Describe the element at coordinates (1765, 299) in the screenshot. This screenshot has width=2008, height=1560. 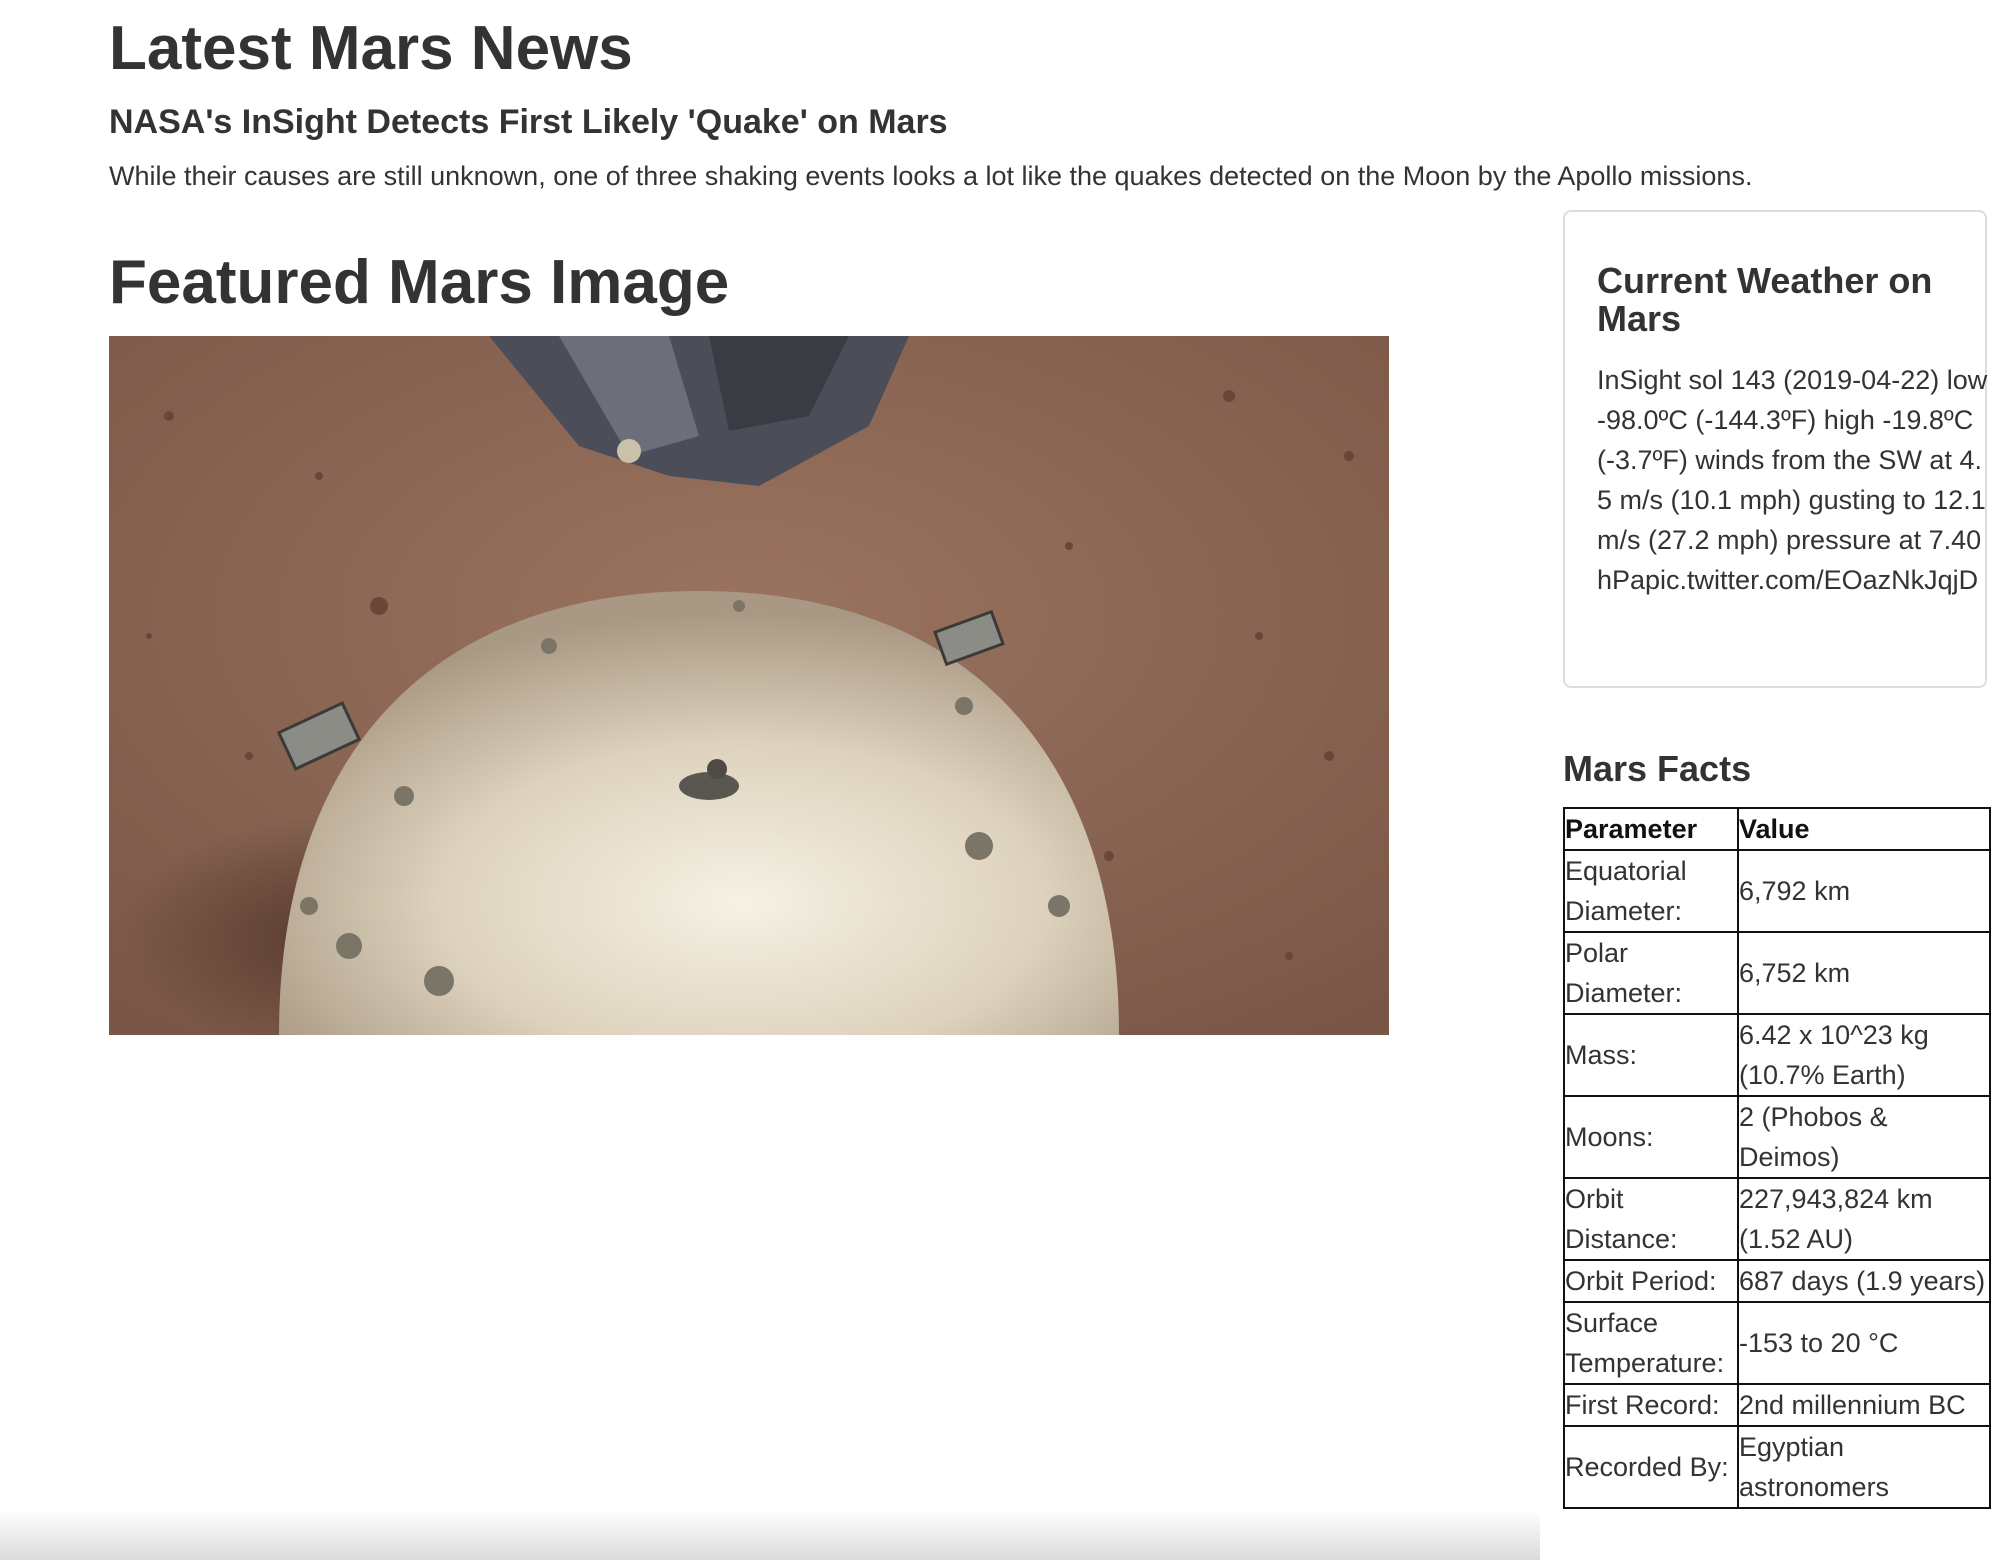
I see `weather-title: Current Weather on Mars` at that location.